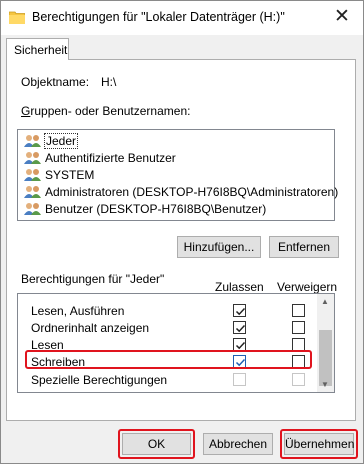 The width and height of the screenshot is (364, 464). What do you see at coordinates (238, 444) in the screenshot?
I see `cancel-button: Abbrechen` at bounding box center [238, 444].